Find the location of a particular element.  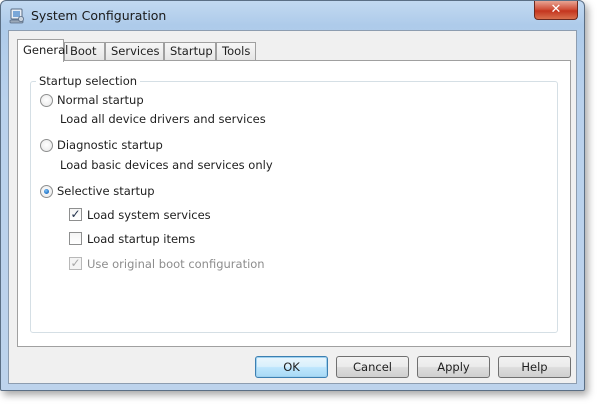

ok-button: OK is located at coordinates (291, 367).